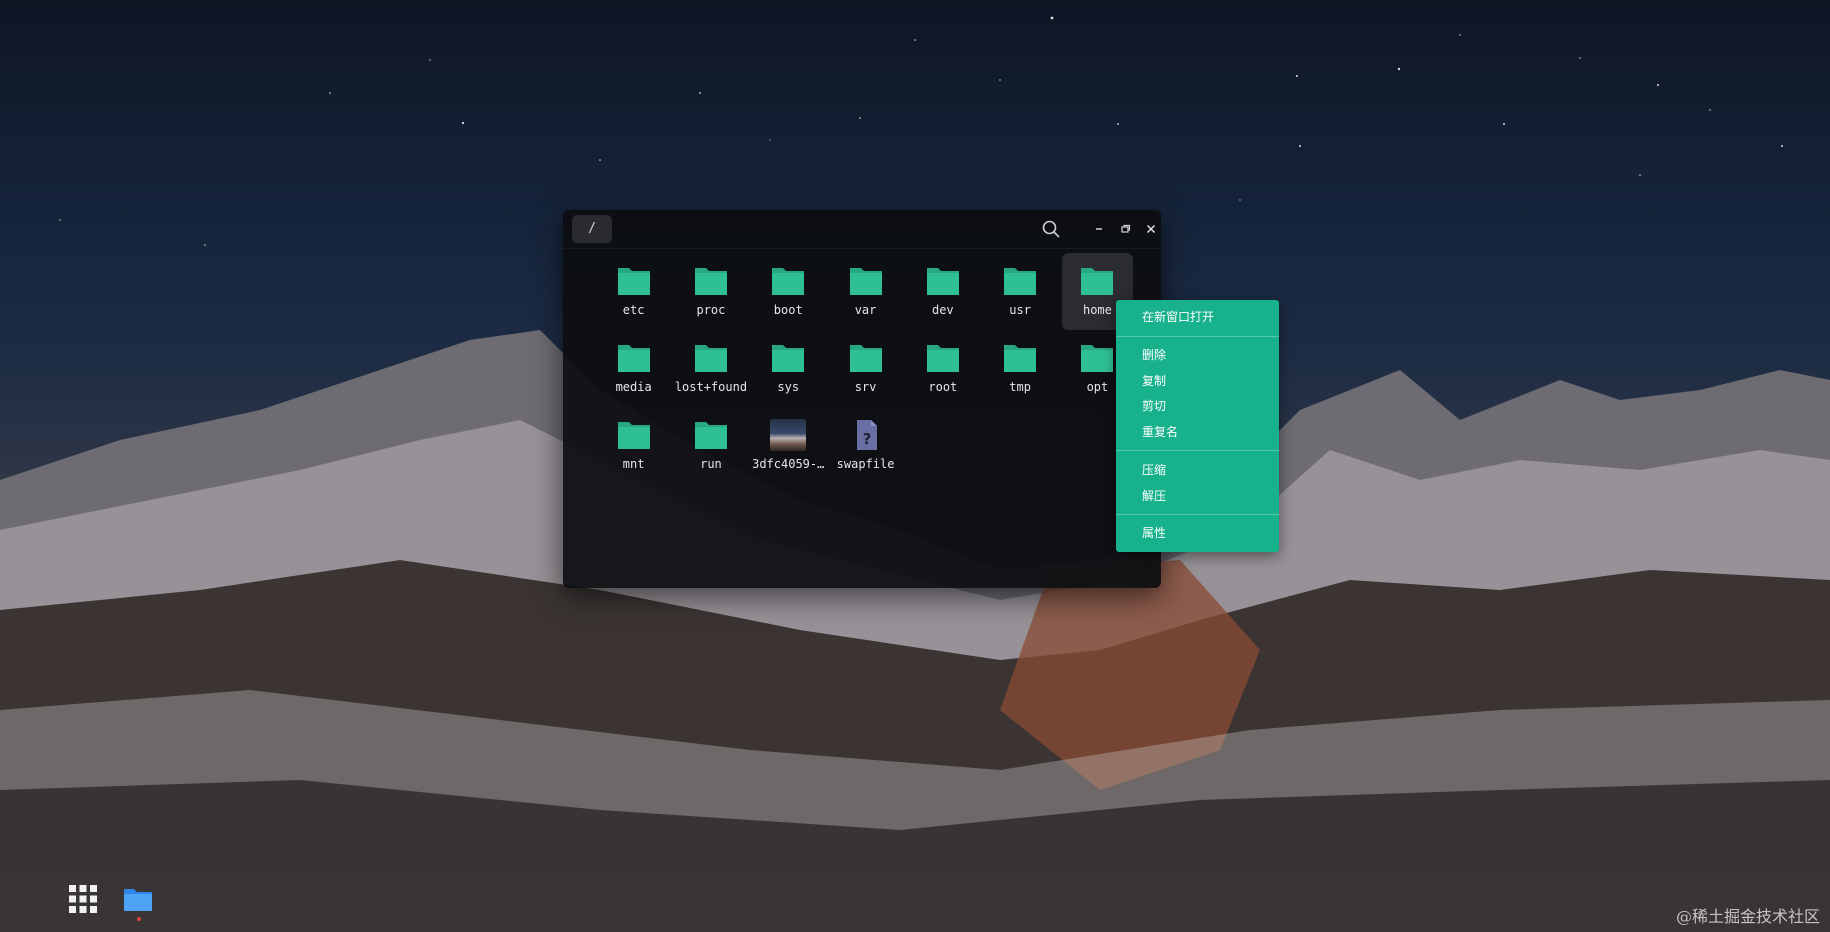 Image resolution: width=1830 pixels, height=932 pixels. I want to click on file-label: mnt, so click(633, 464).